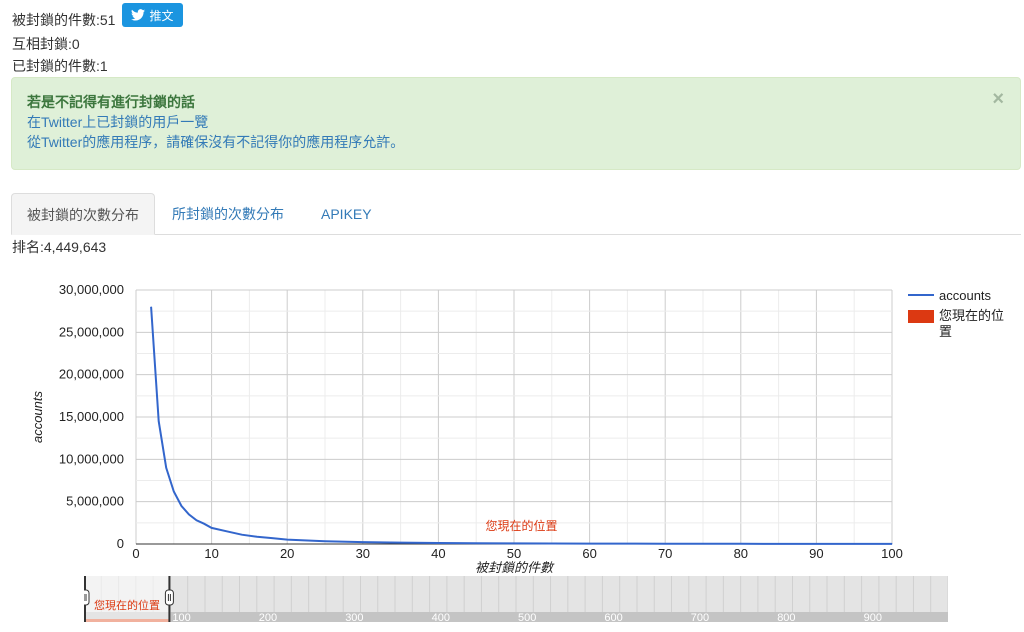 This screenshot has height=632, width=1024. I want to click on y-tick-label: 20,000,000, so click(91, 374).